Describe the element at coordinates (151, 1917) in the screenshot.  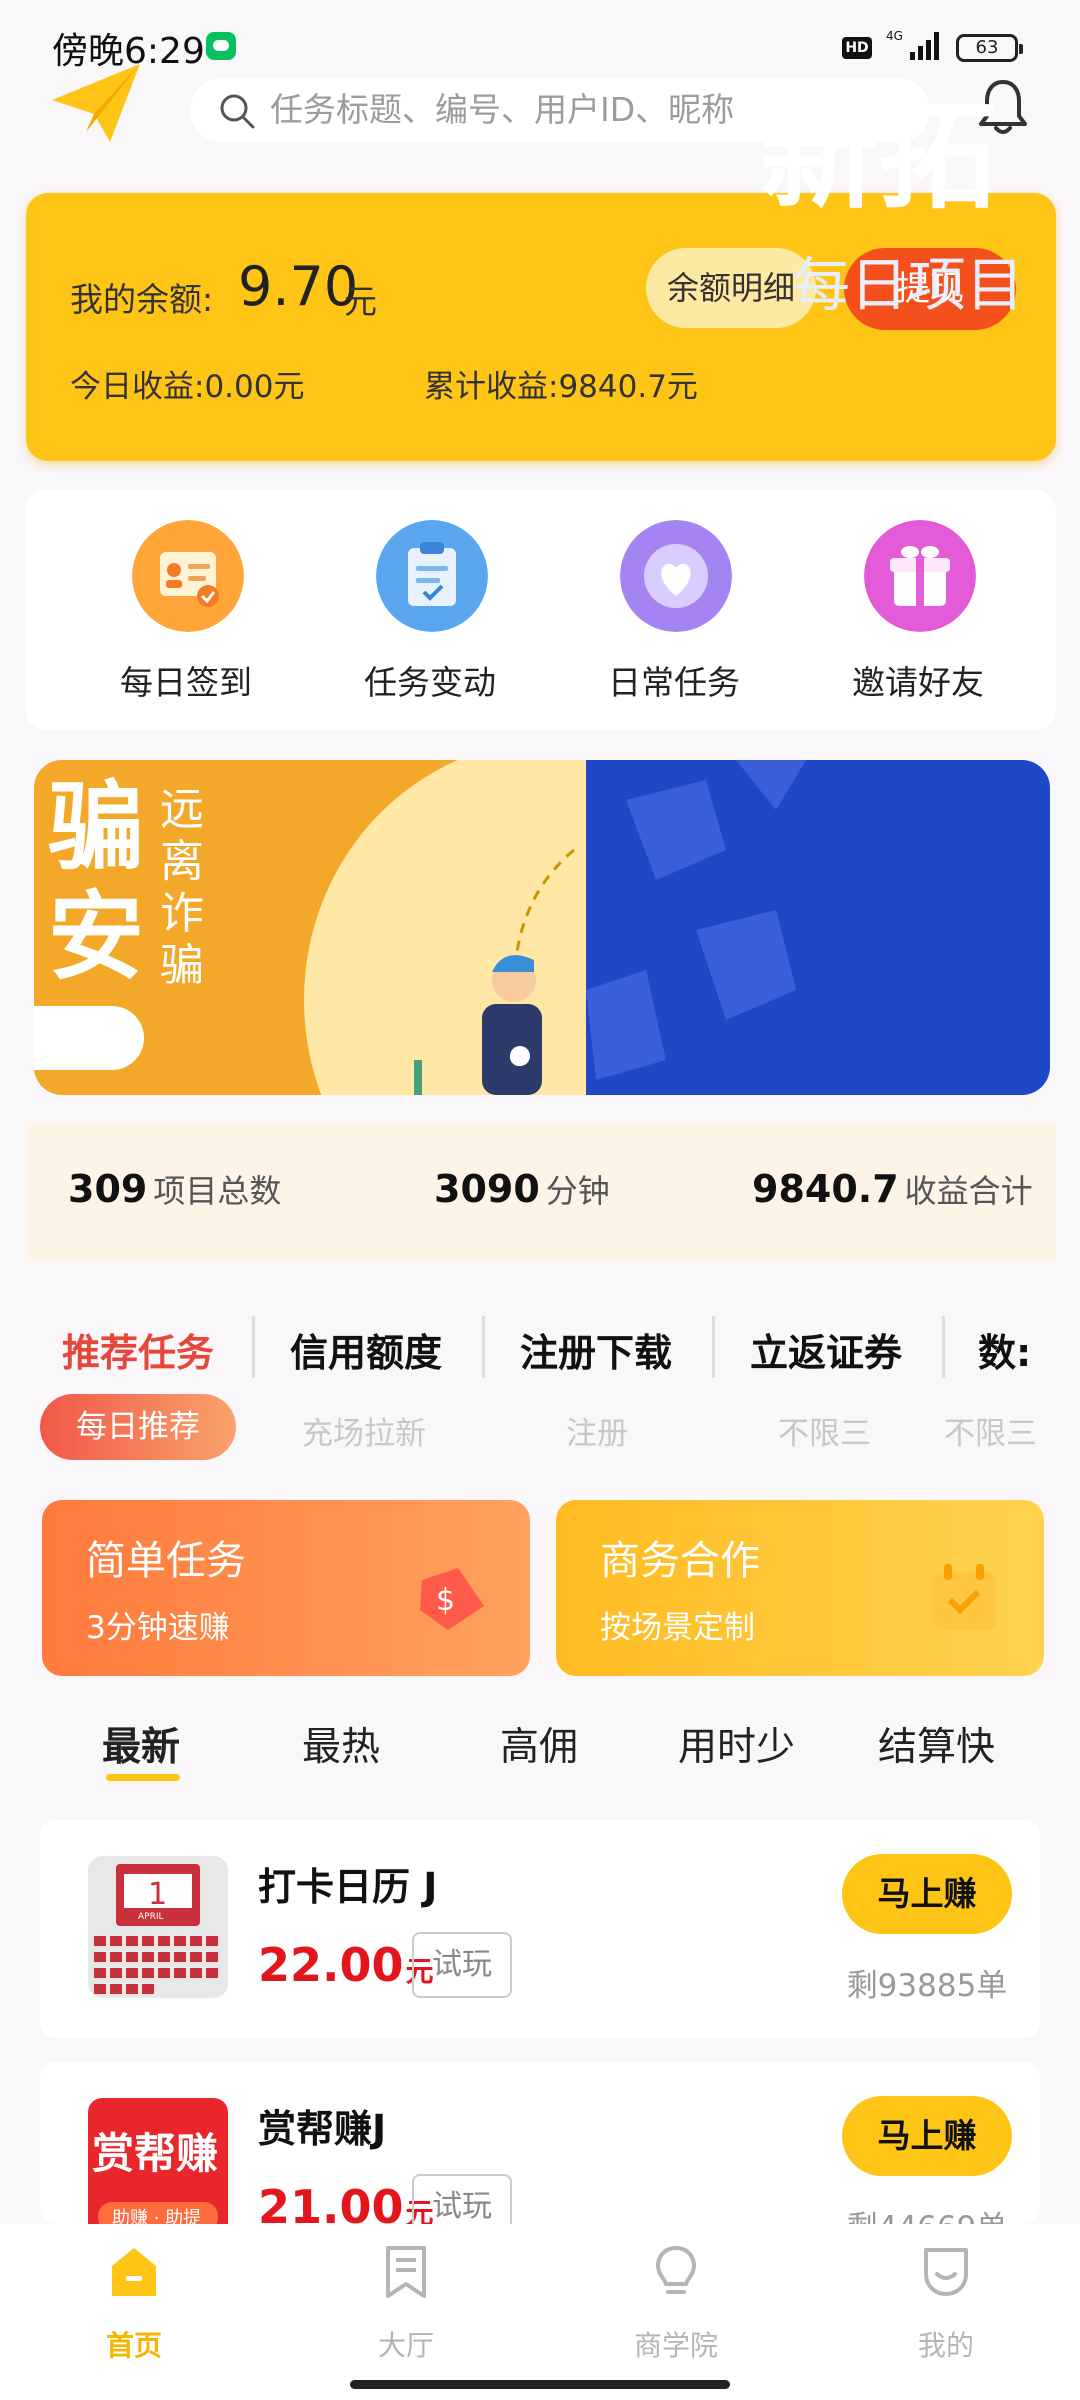
I see `calendar-month: APRIL` at that location.